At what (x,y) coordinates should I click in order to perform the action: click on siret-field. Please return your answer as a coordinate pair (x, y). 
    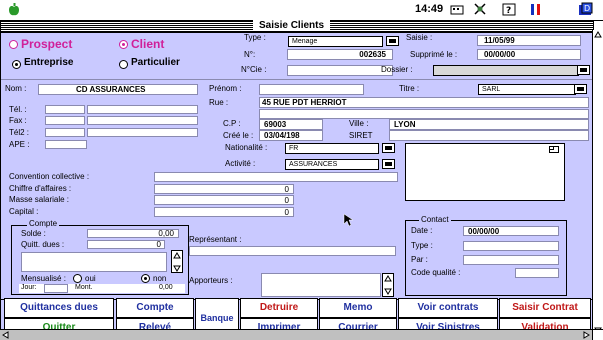
    Looking at the image, I should click on (489, 135).